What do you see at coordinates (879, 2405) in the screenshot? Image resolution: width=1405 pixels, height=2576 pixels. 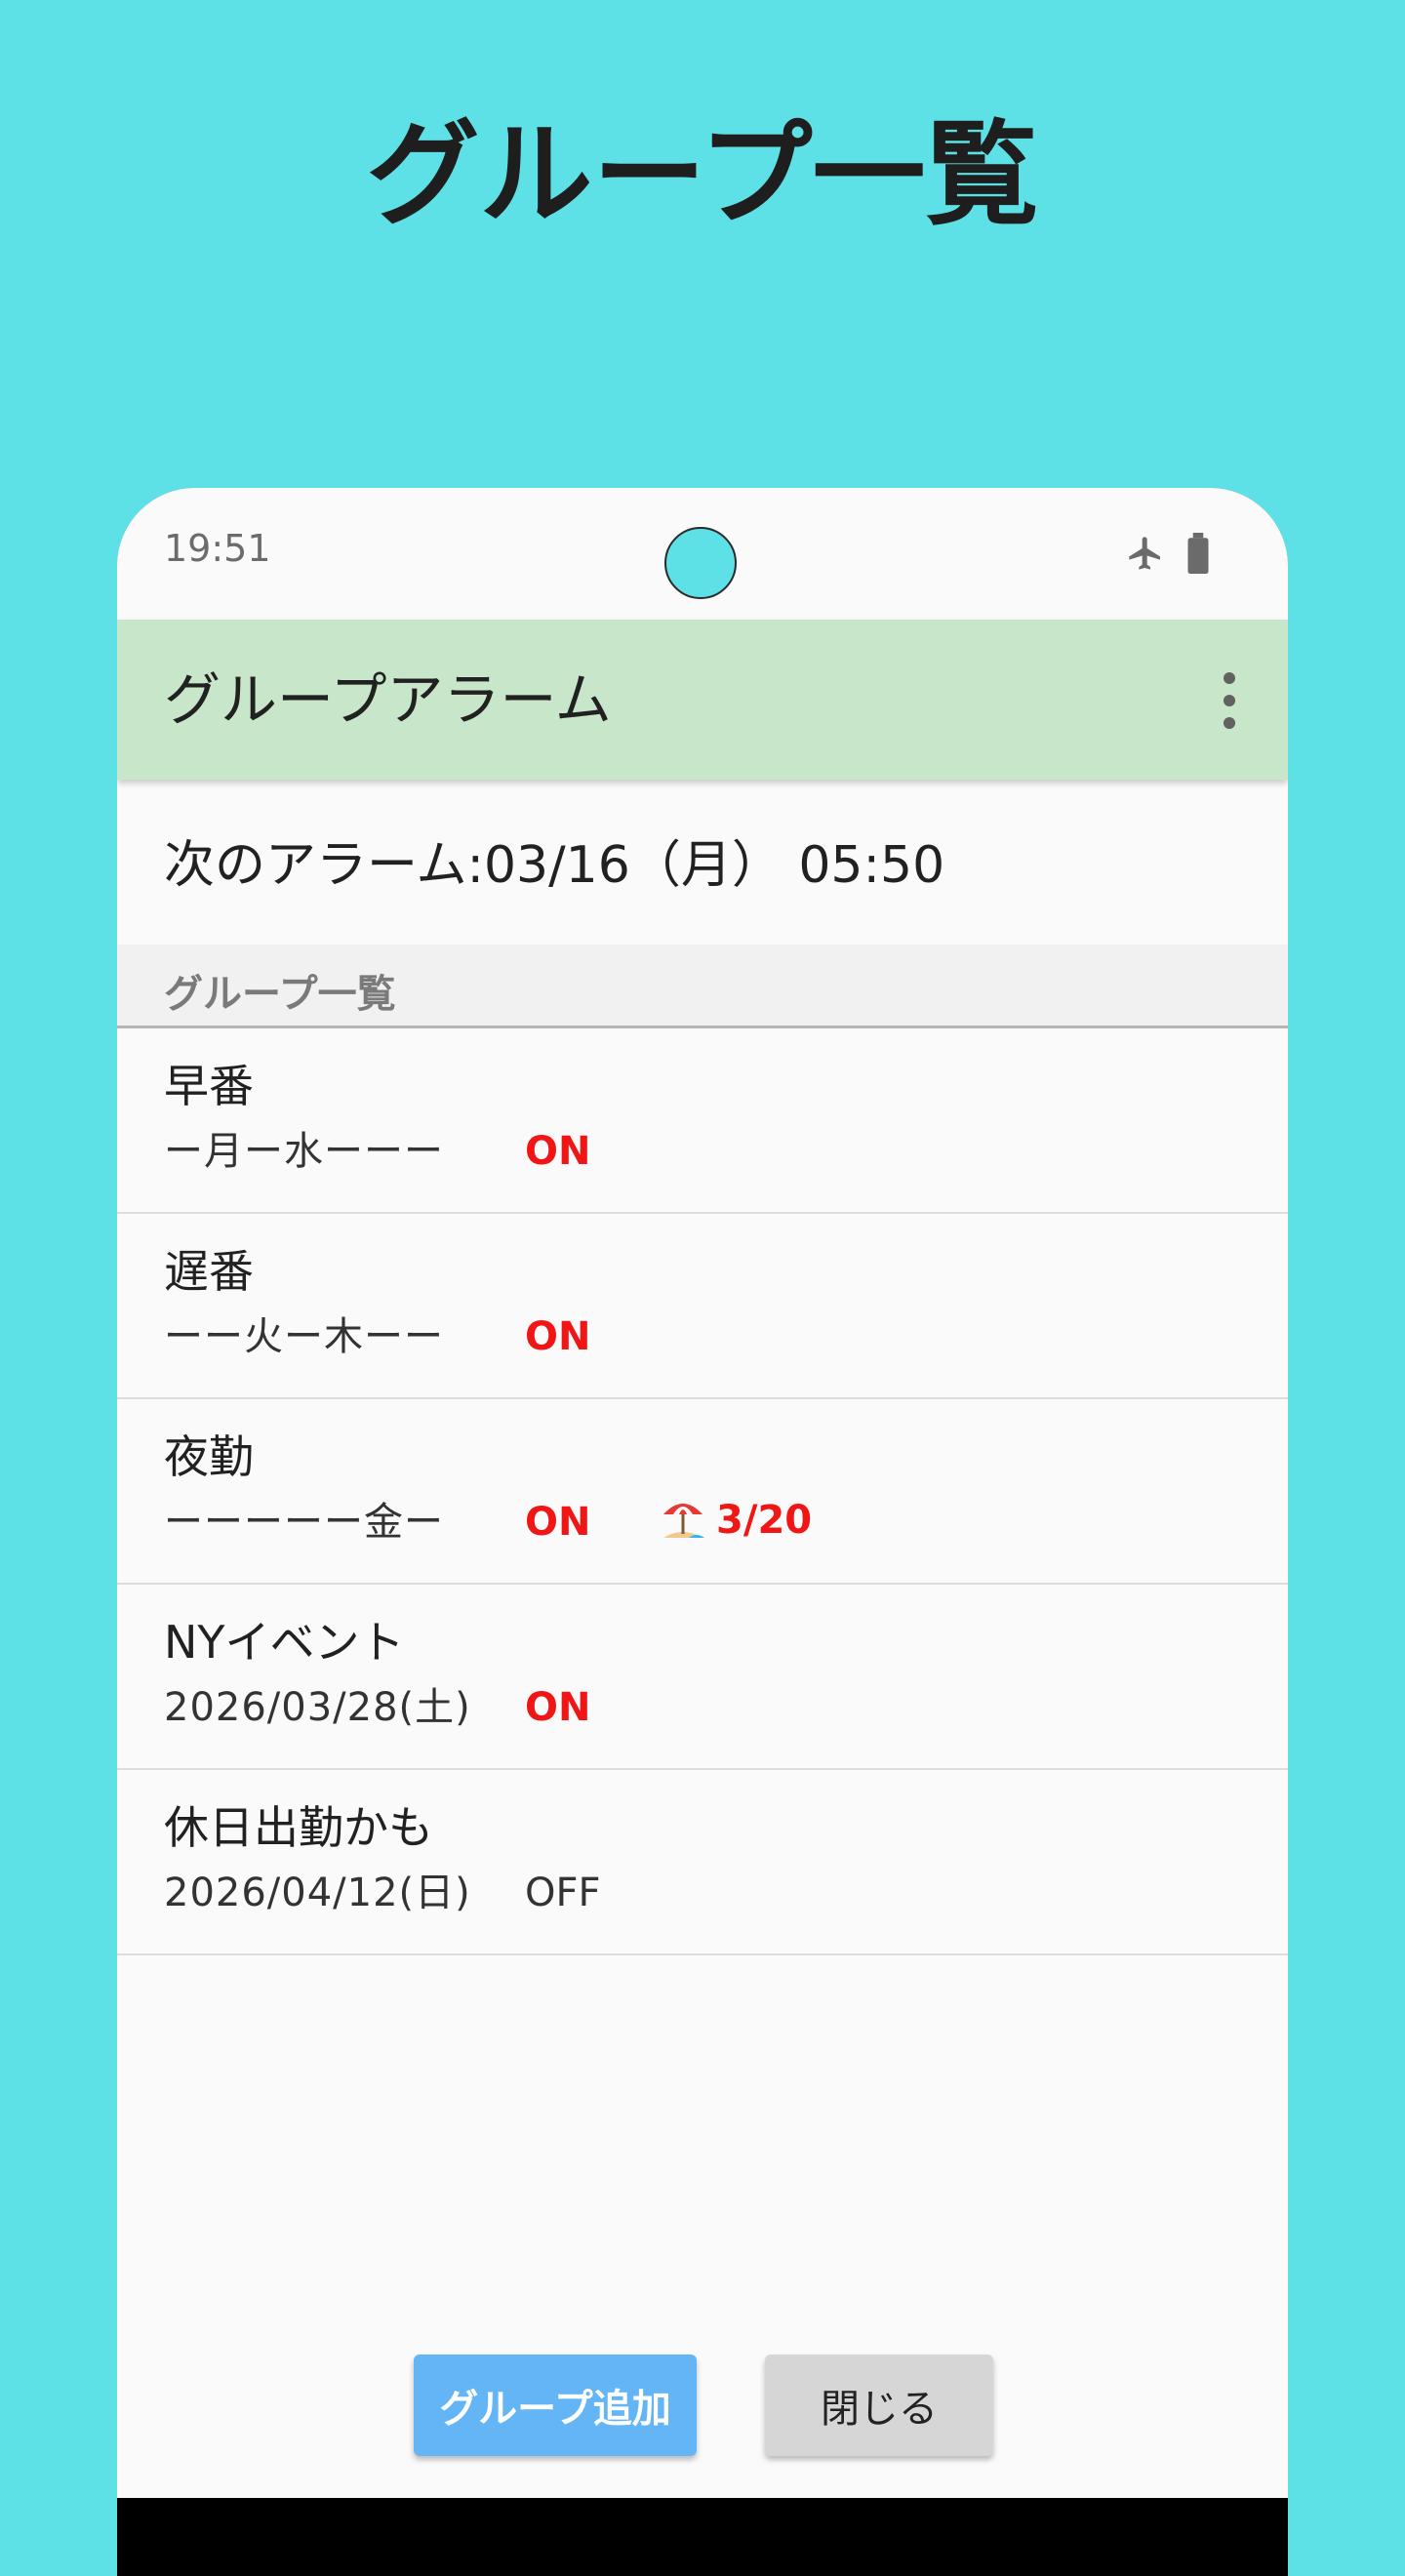 I see `close-button: 閉じる` at bounding box center [879, 2405].